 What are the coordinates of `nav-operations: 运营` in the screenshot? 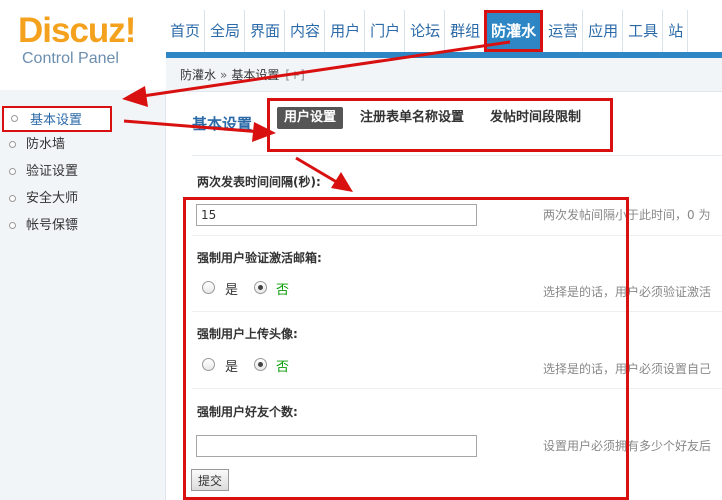 It's located at (564, 31).